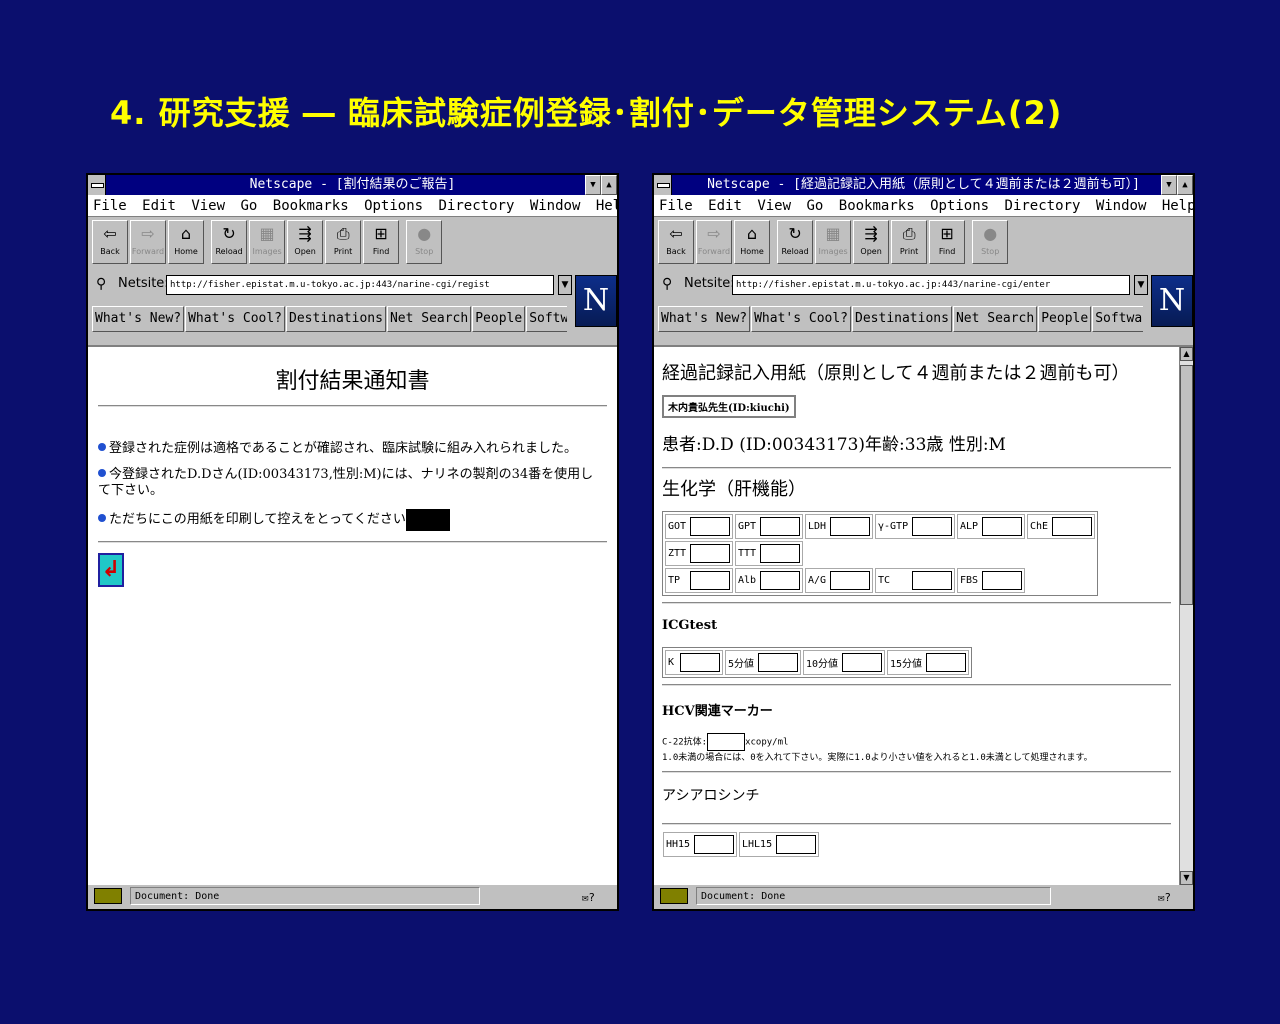  Describe the element at coordinates (1002, 526) in the screenshot. I see `alp-input` at that location.